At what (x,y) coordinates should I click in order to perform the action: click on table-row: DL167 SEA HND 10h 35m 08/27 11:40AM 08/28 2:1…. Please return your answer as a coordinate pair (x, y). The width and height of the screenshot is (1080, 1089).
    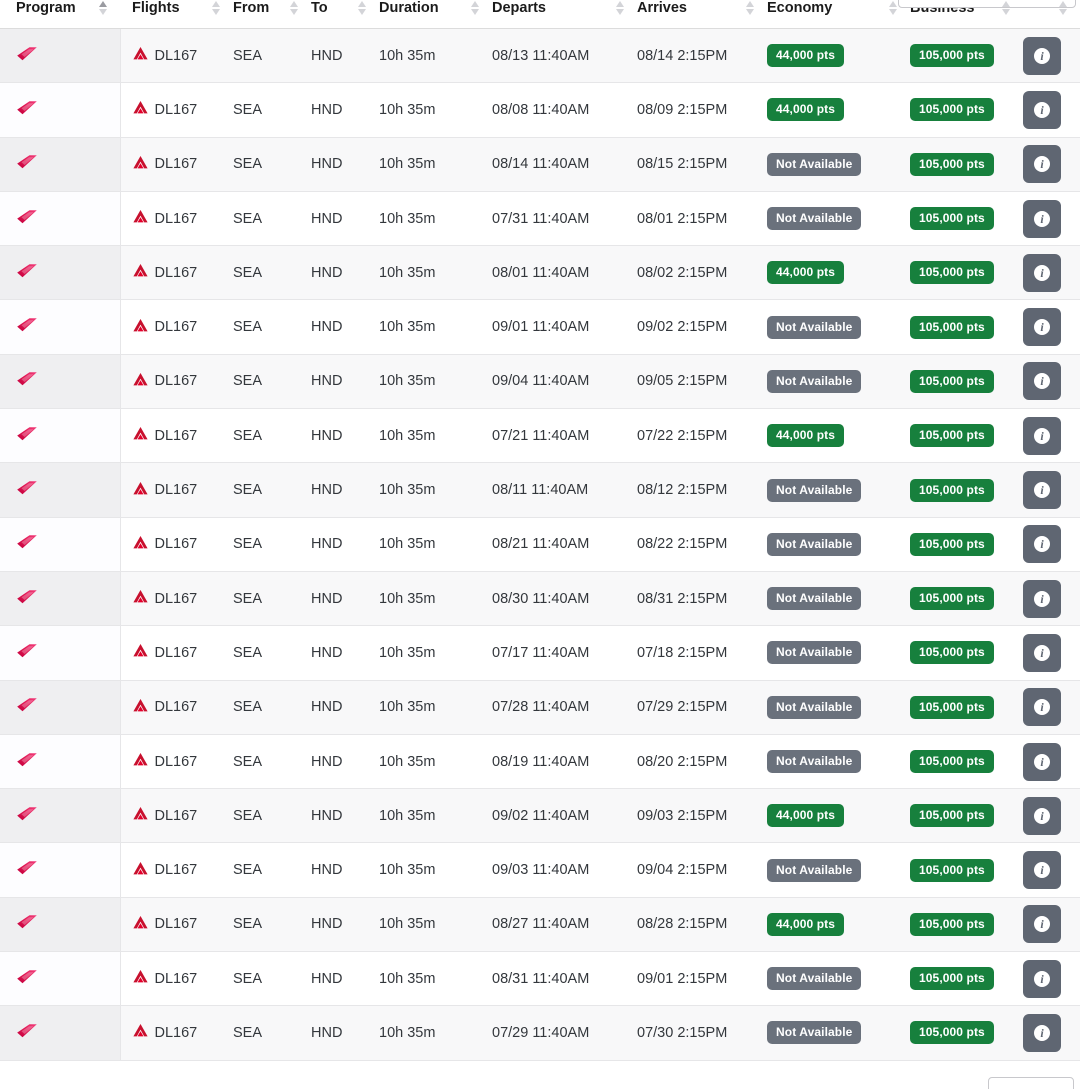
    Looking at the image, I should click on (540, 925).